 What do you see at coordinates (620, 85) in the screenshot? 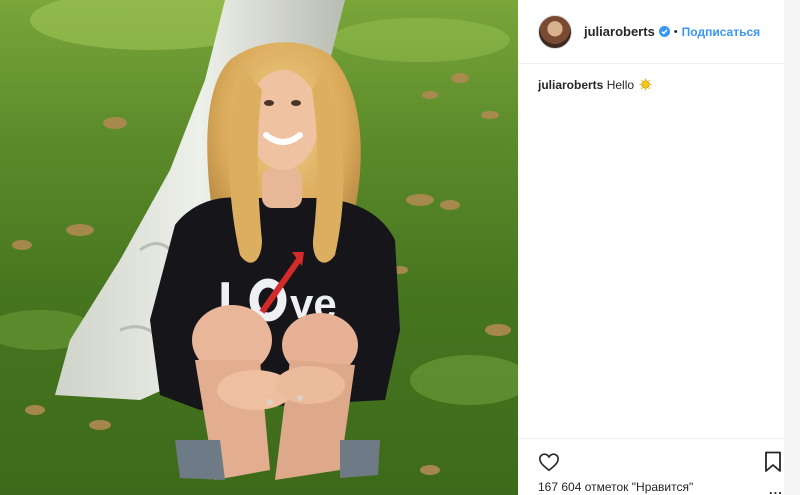
I see `caption-text: Hello` at bounding box center [620, 85].